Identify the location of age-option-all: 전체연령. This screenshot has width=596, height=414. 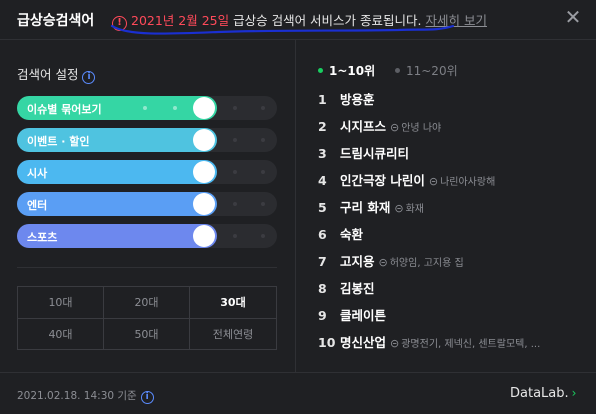
(233, 334).